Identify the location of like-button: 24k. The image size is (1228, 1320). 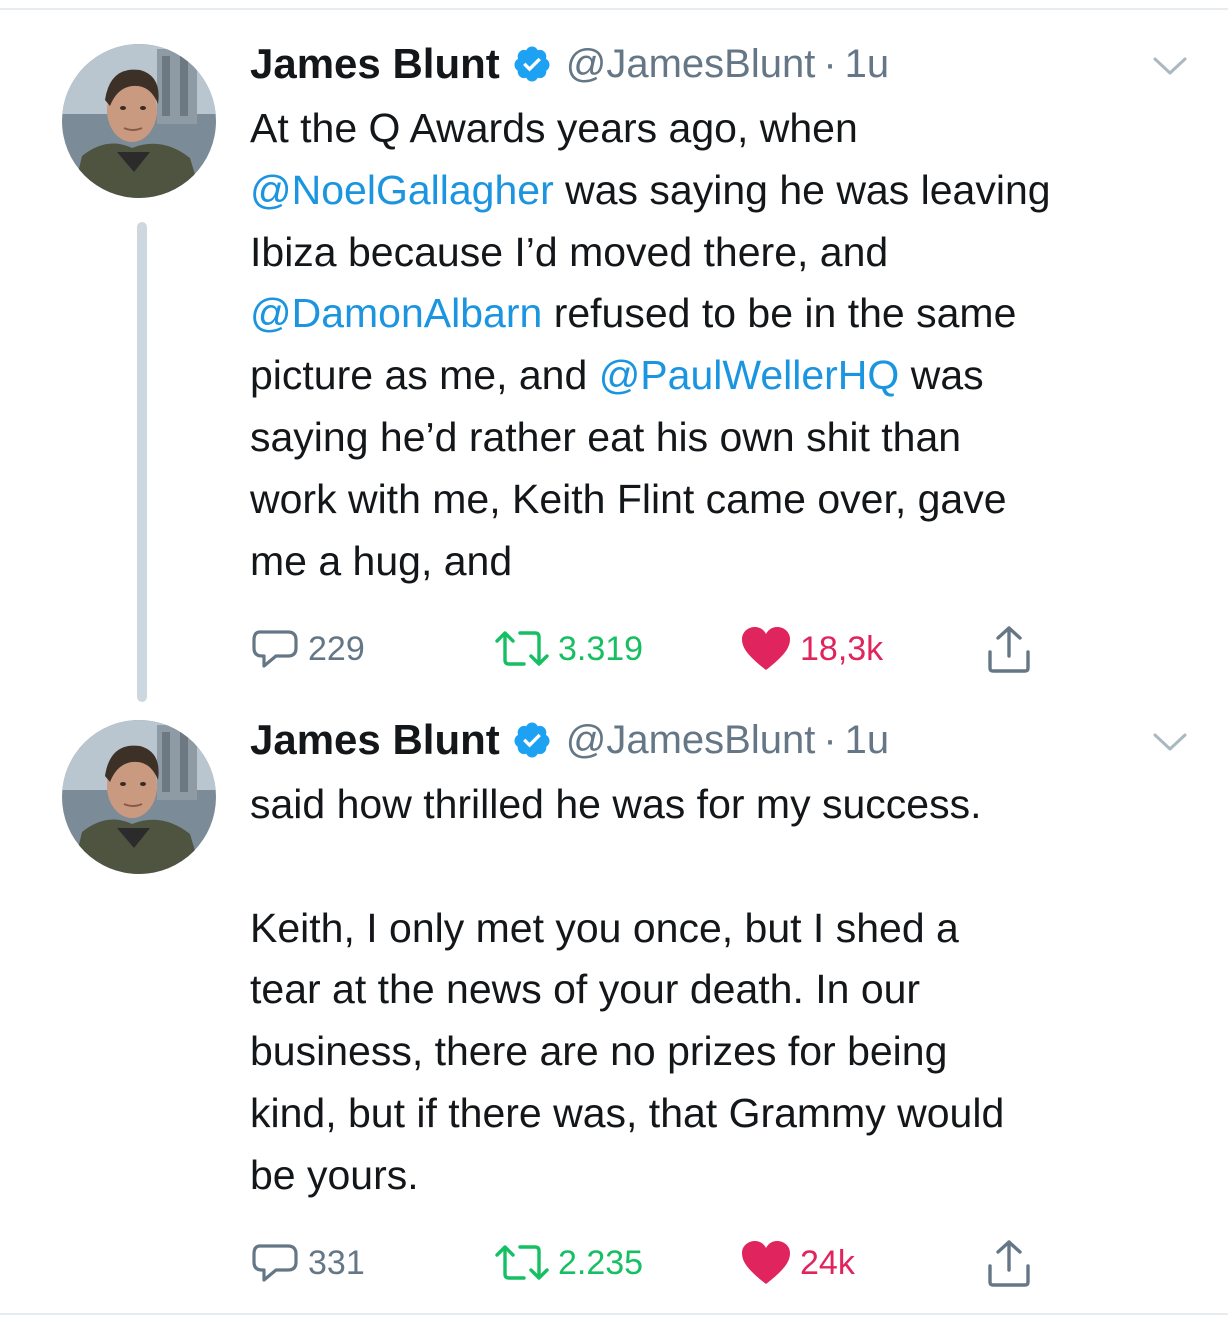
(797, 1263).